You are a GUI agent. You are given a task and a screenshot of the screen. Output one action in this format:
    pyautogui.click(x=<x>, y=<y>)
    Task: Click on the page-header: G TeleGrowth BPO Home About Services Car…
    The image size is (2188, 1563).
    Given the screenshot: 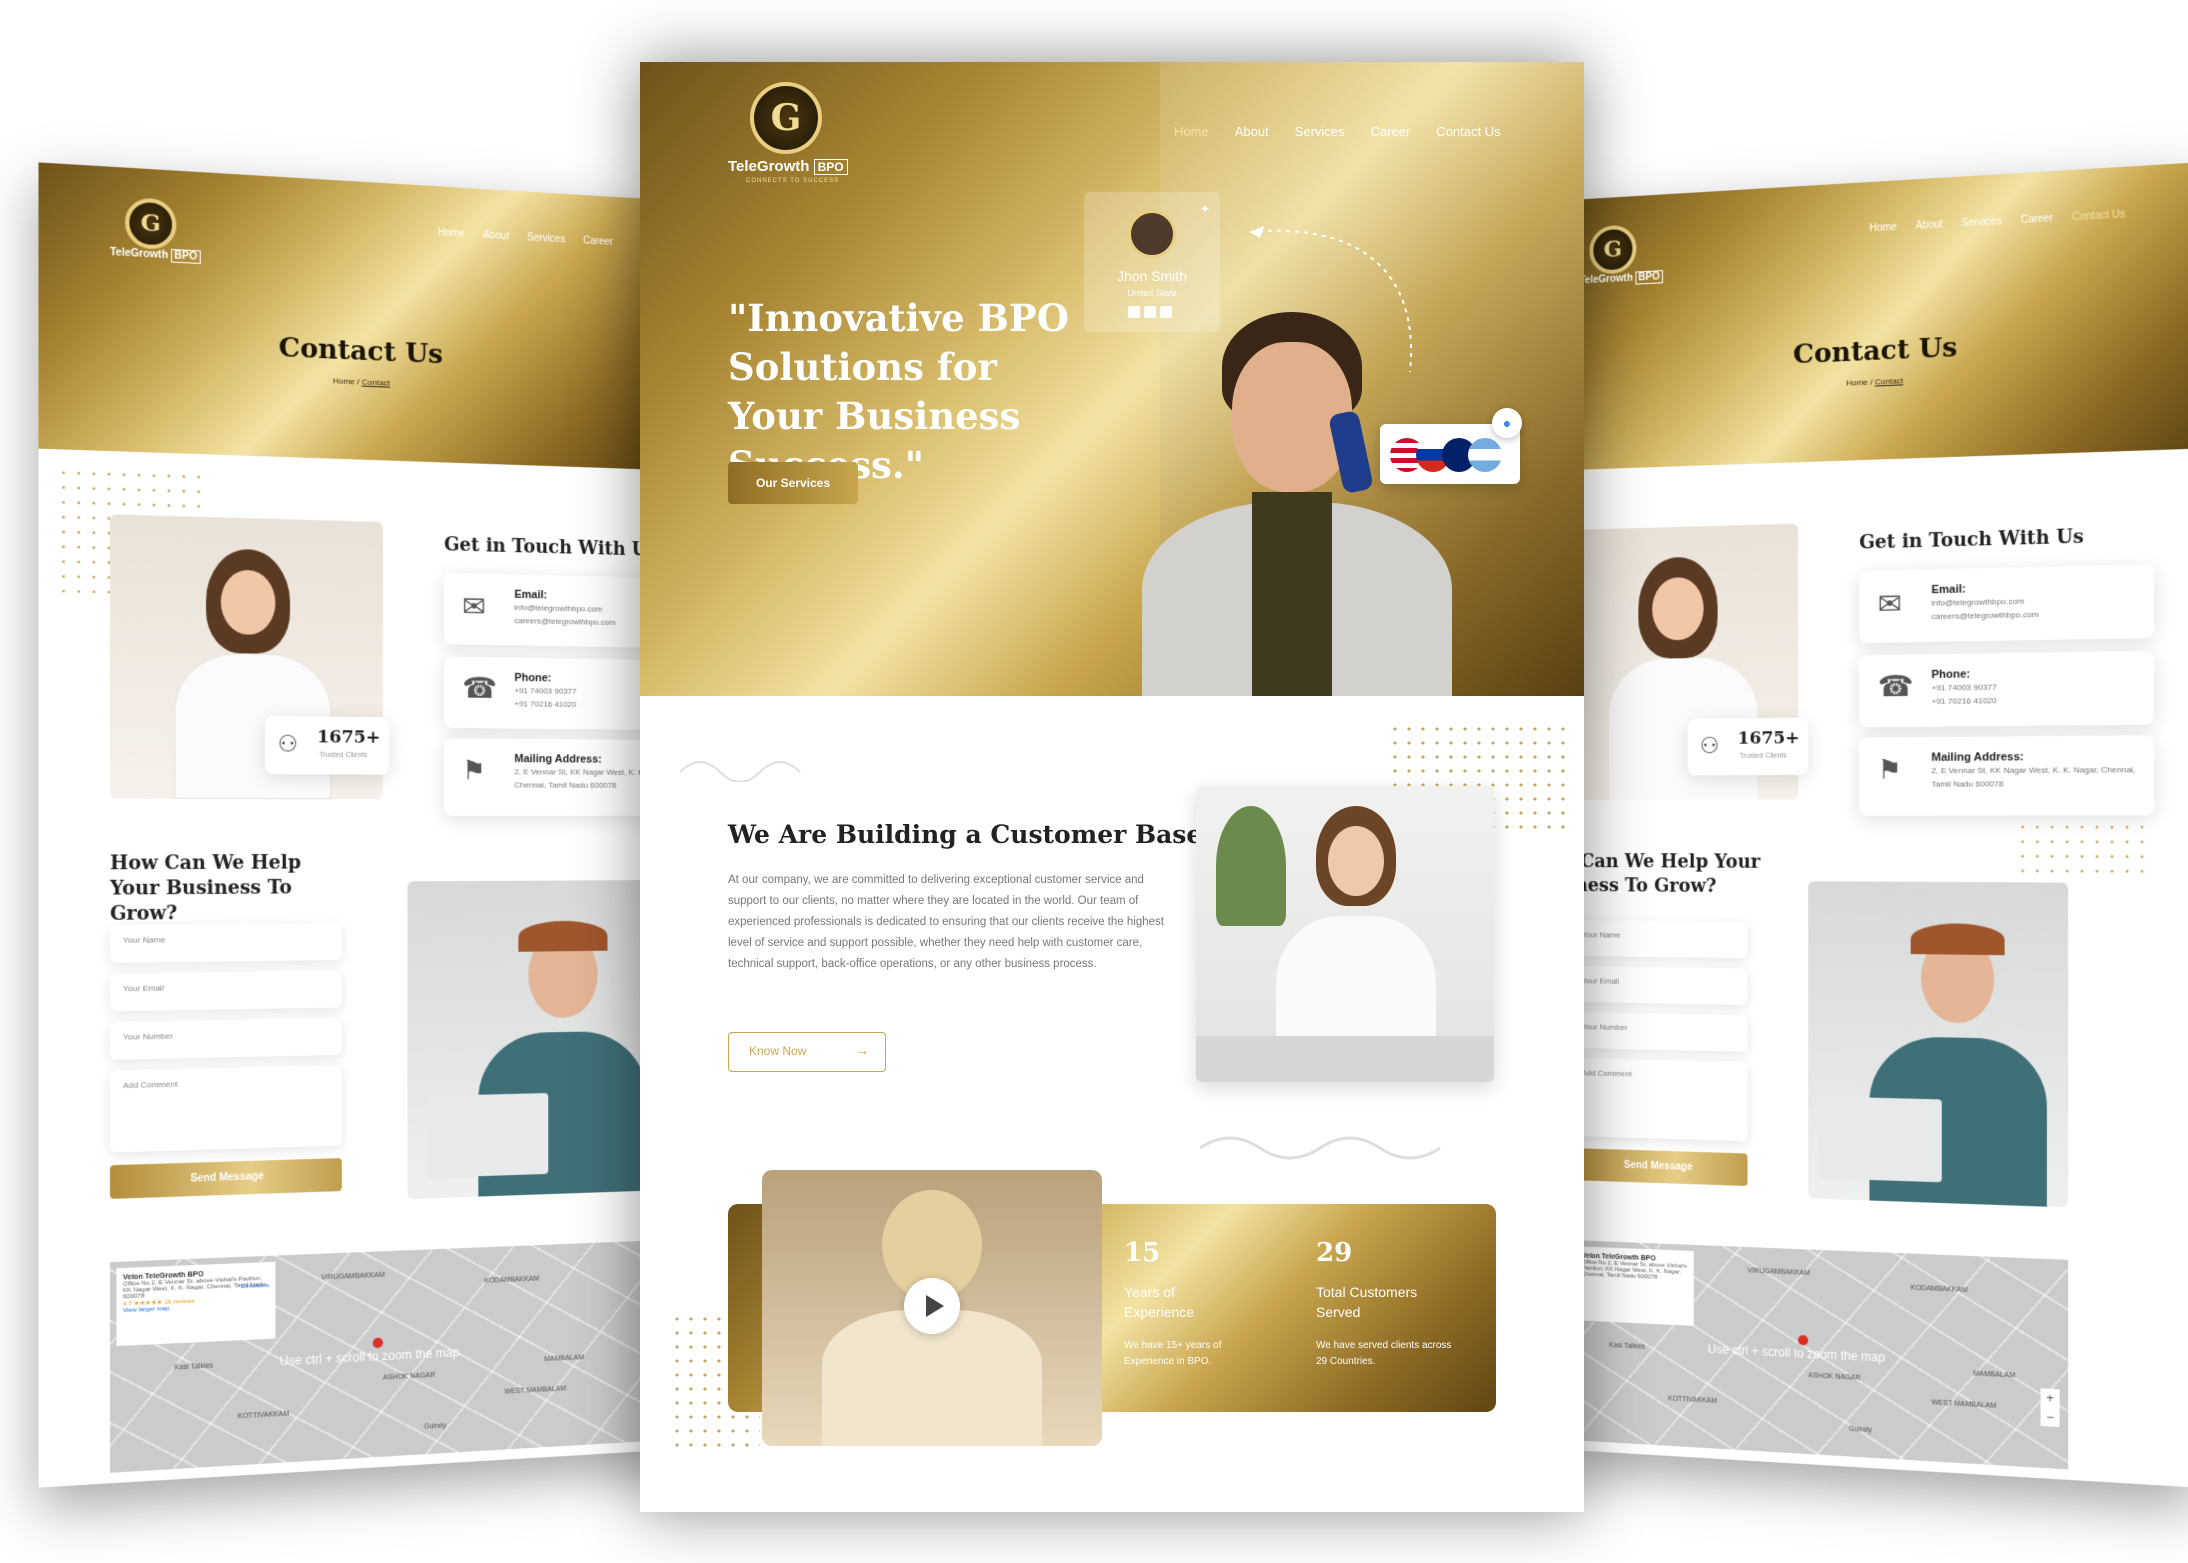 What is the action you would take?
    pyautogui.click(x=1879, y=316)
    